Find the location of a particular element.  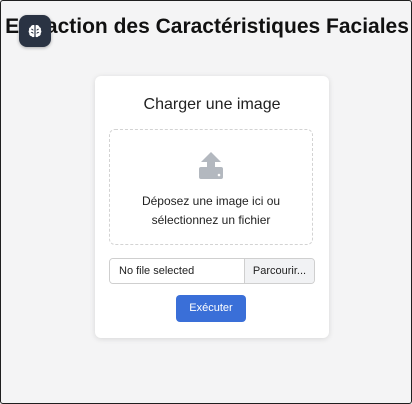

brain-icon is located at coordinates (35, 31).